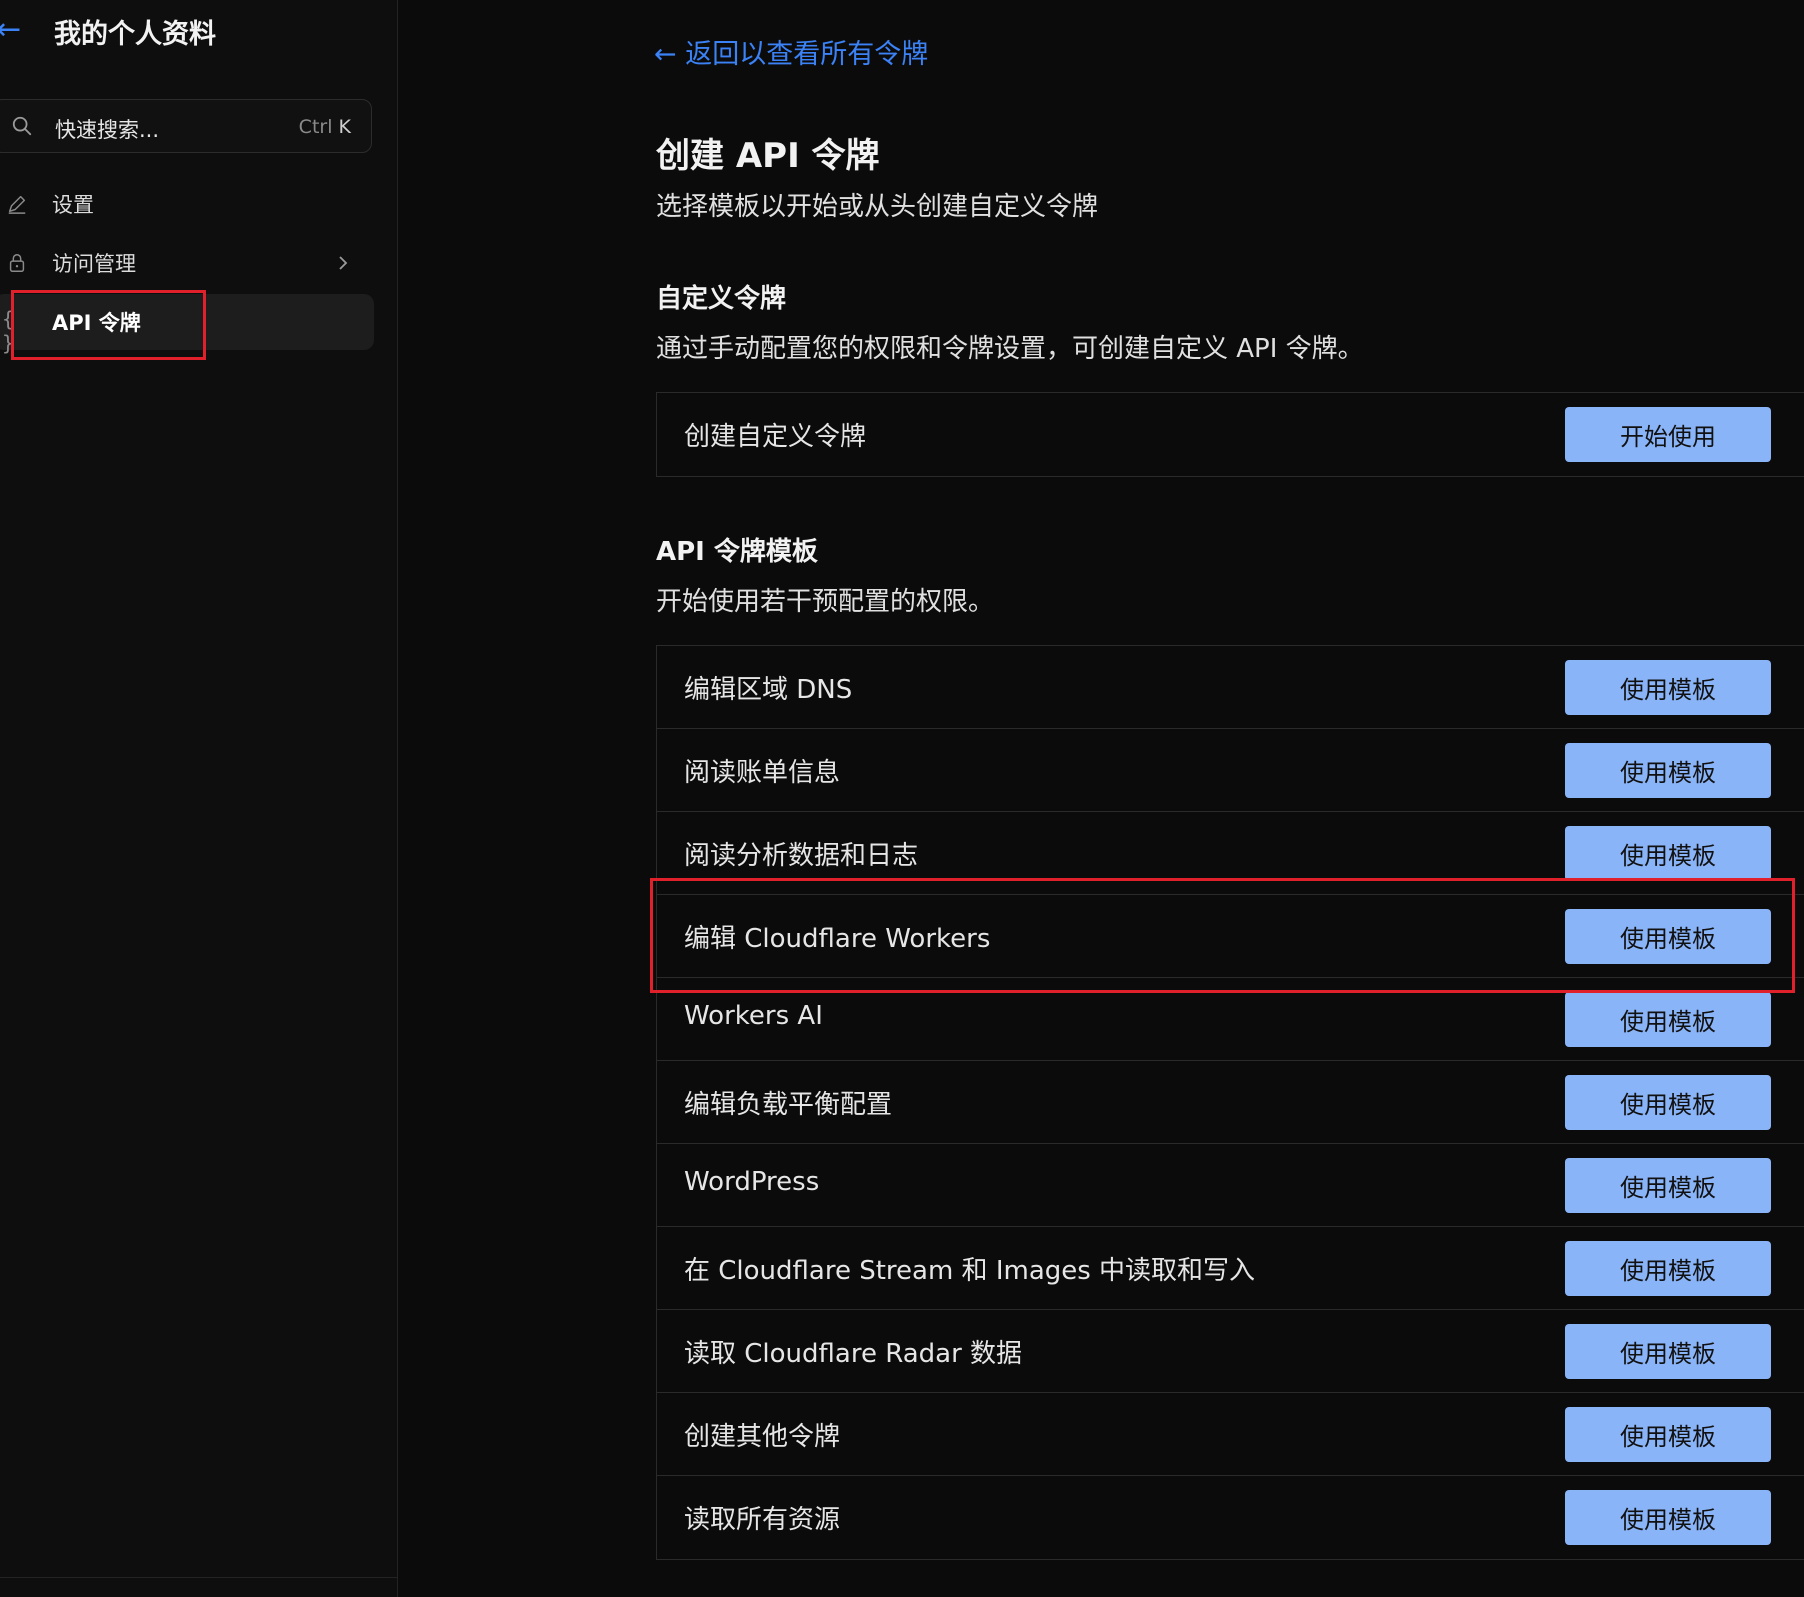 The width and height of the screenshot is (1804, 1597). I want to click on templates-section-title: API 令牌模板, so click(737, 552).